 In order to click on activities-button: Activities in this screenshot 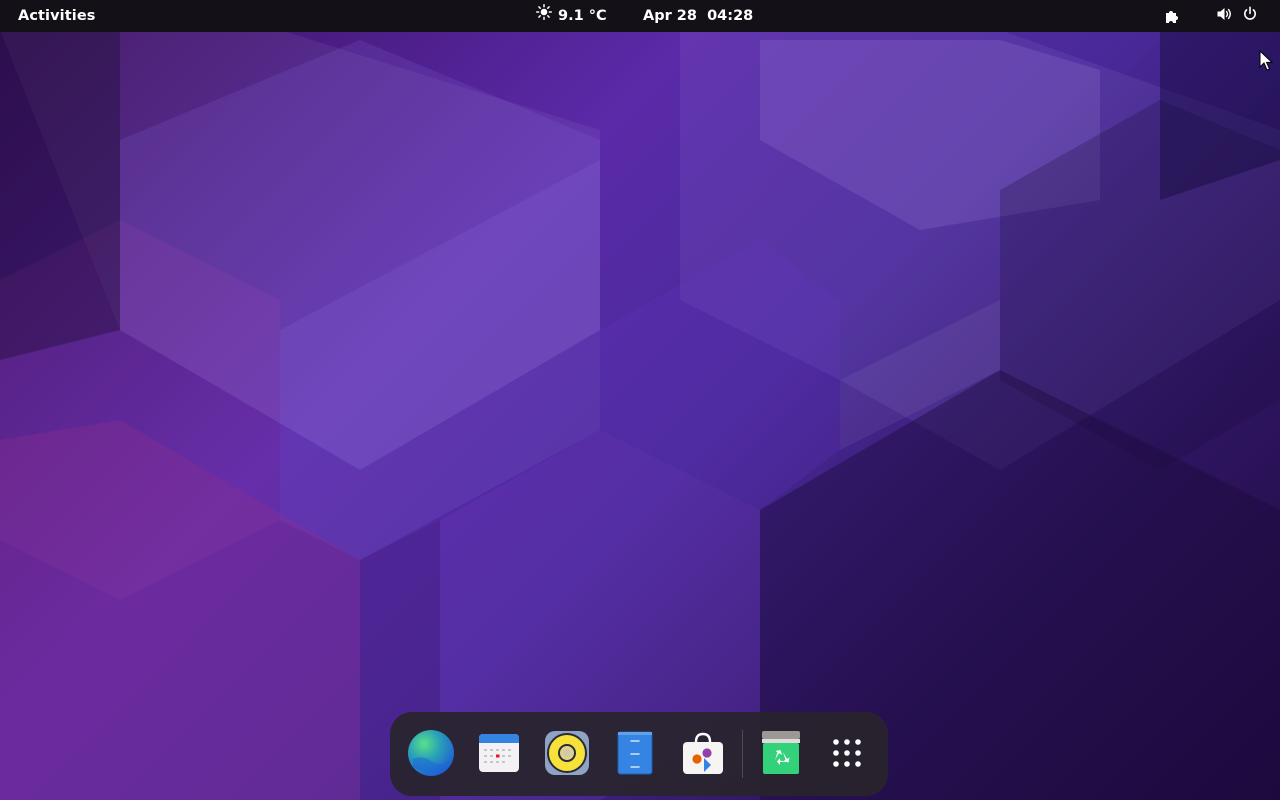, I will do `click(57, 16)`.